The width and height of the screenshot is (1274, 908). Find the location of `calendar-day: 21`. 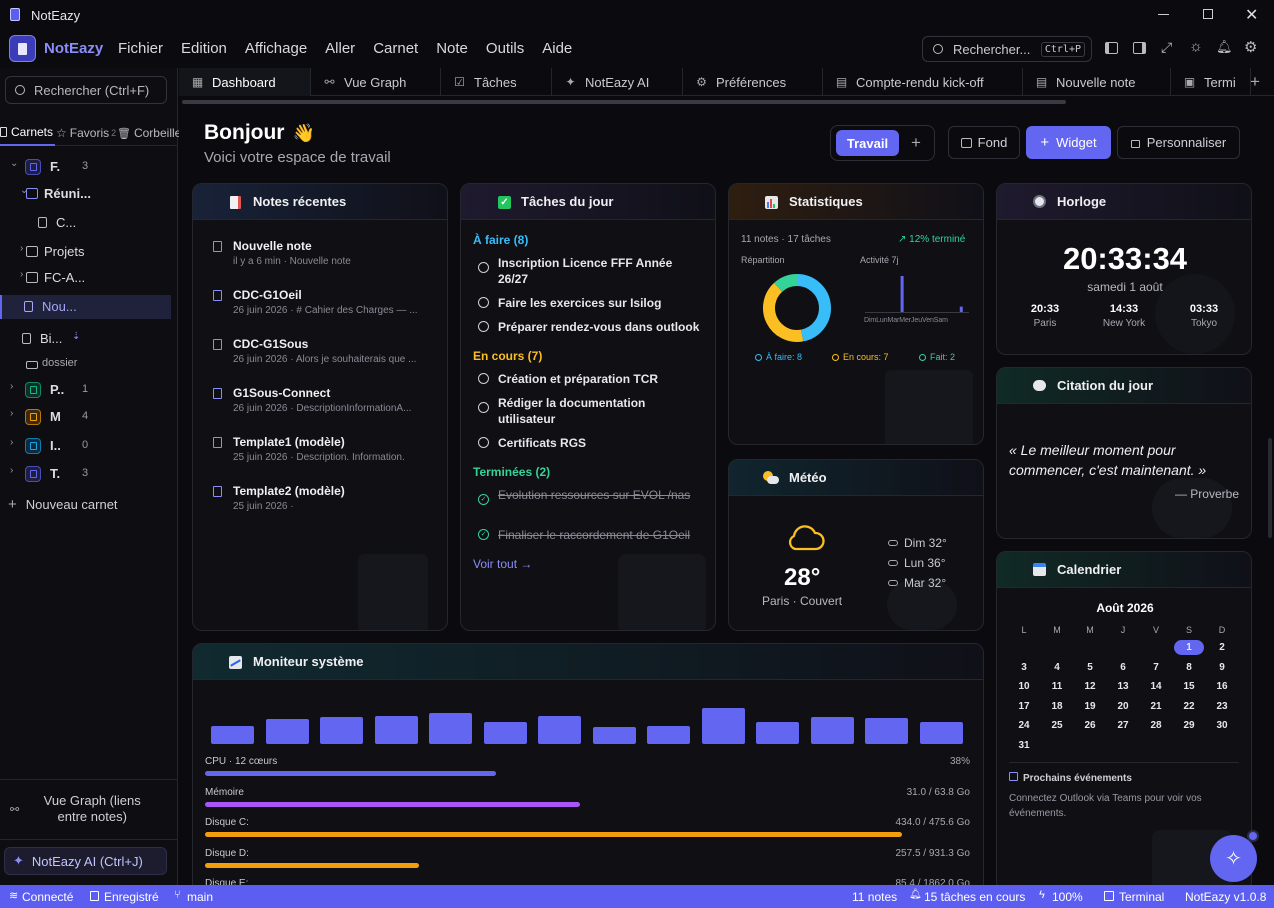

calendar-day: 21 is located at coordinates (1156, 706).